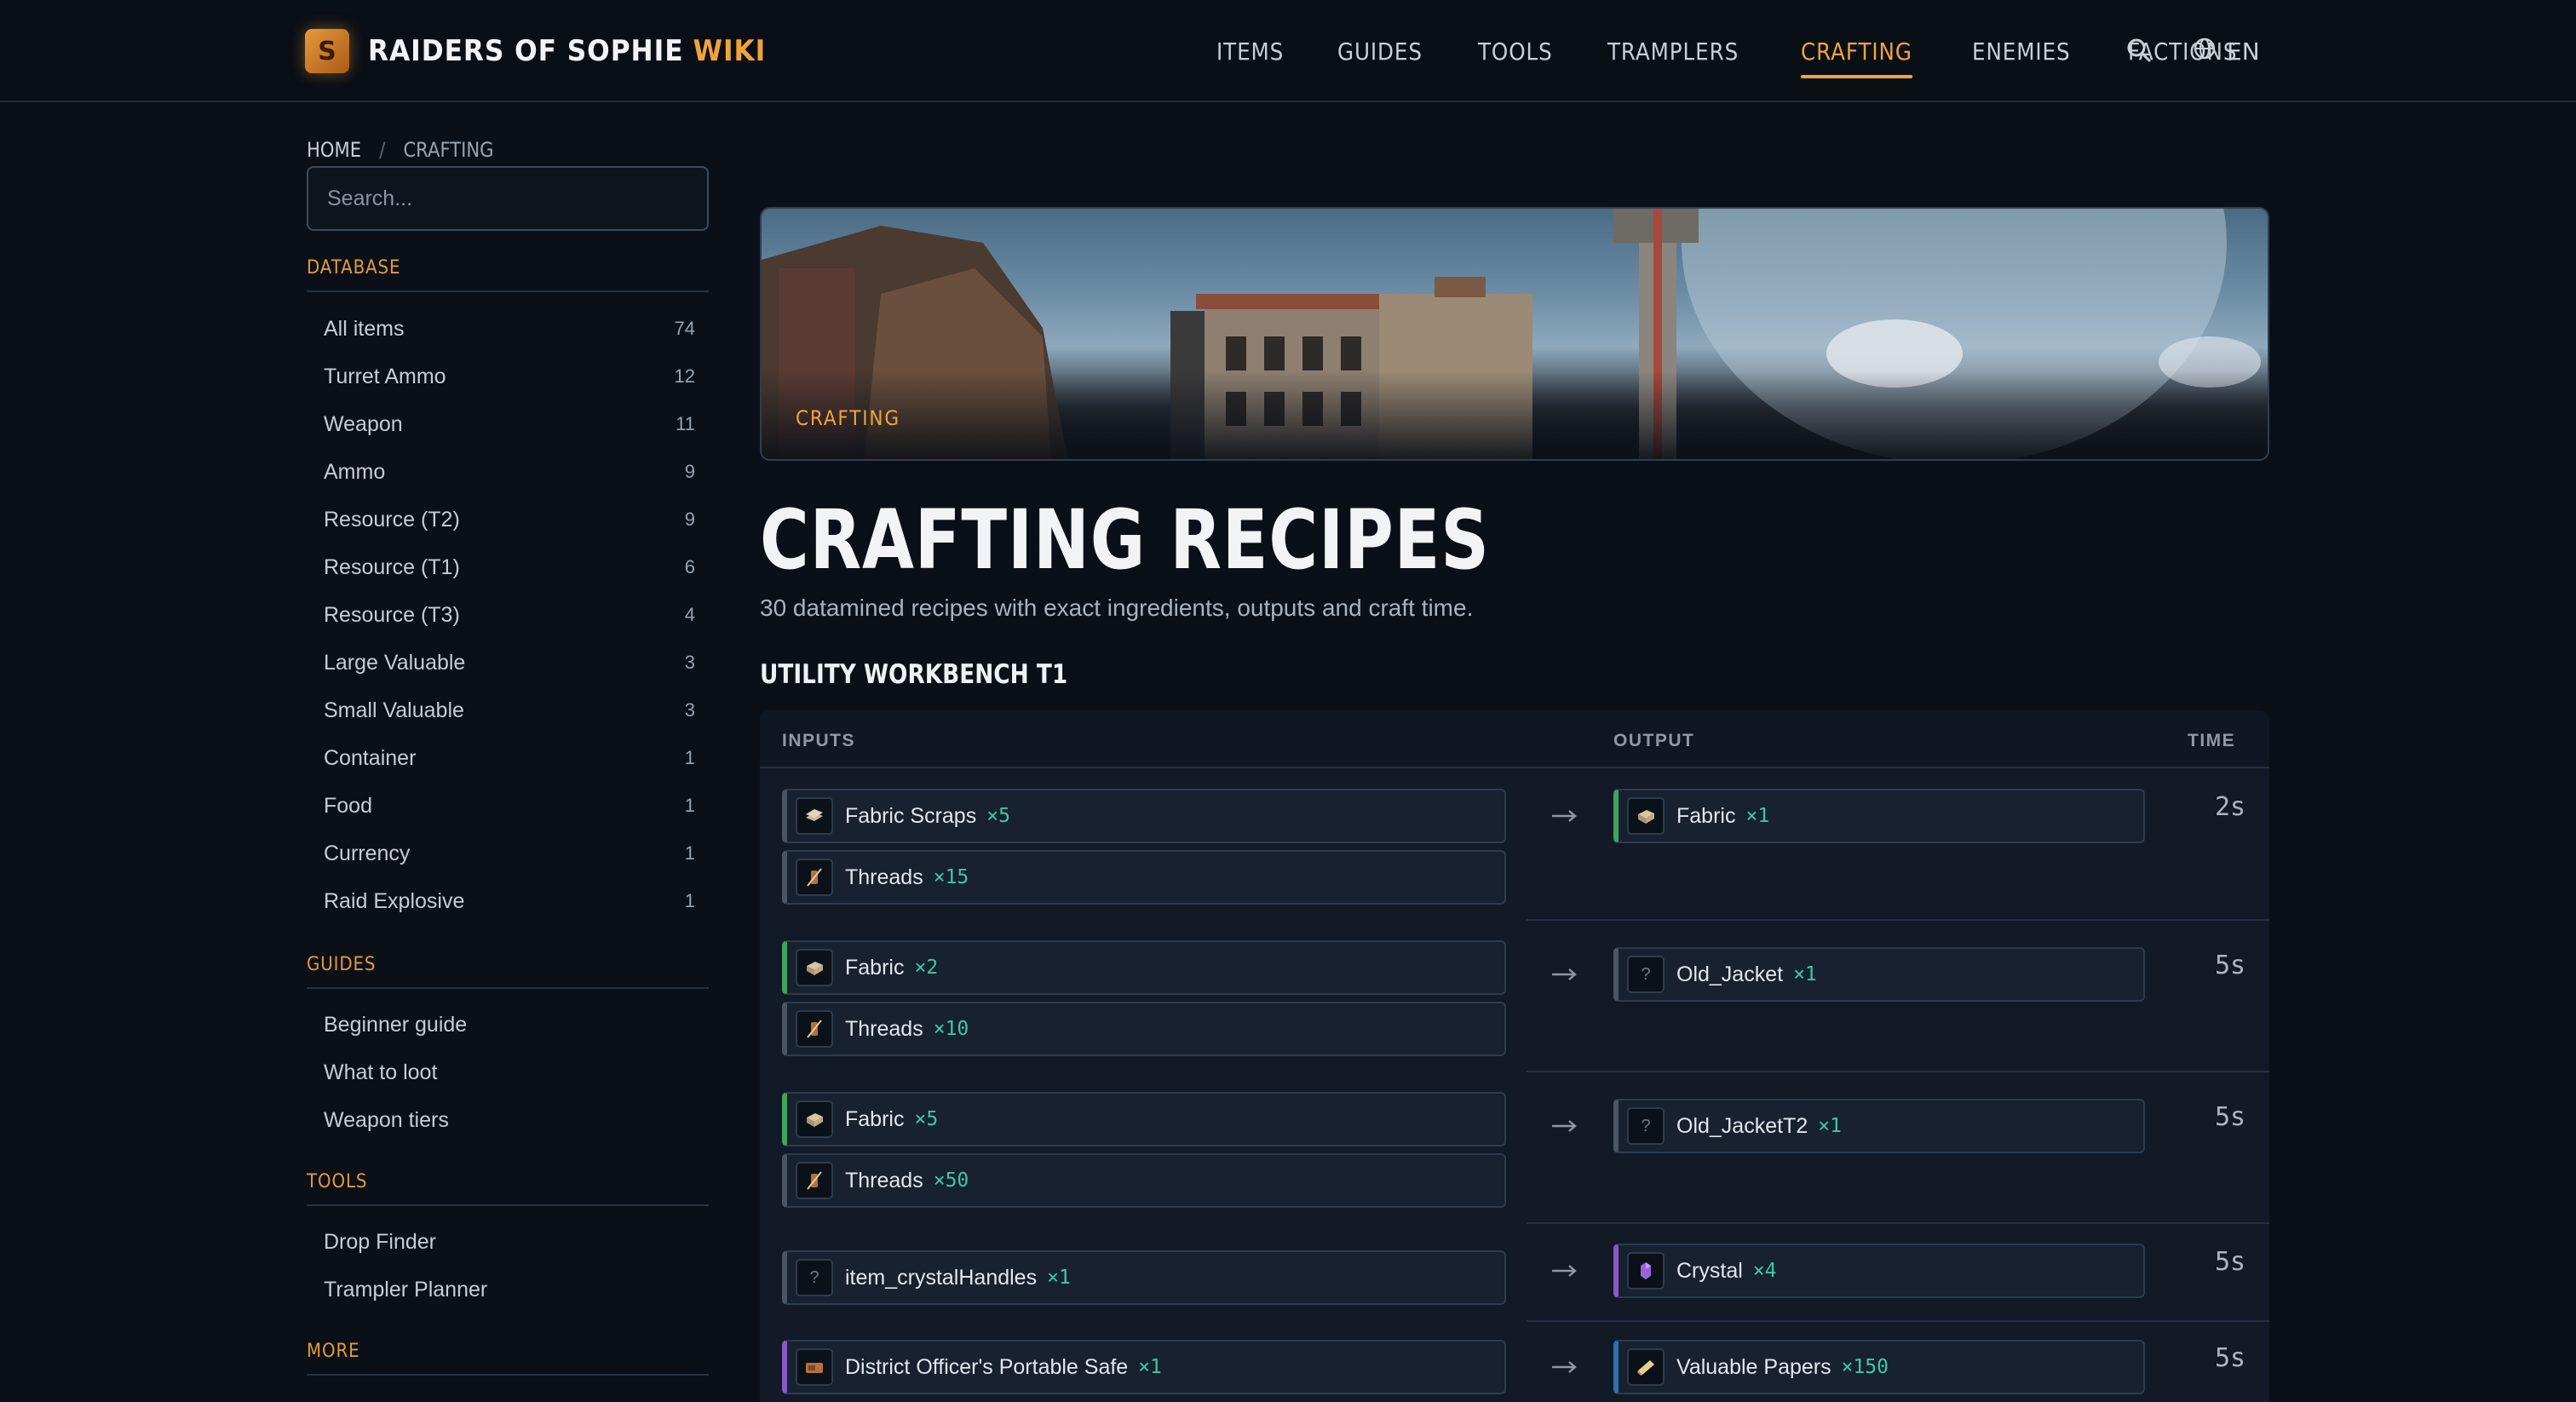 The image size is (2576, 1402). Describe the element at coordinates (508, 329) in the screenshot. I see `sidebar-item-all-items: All items 74` at that location.